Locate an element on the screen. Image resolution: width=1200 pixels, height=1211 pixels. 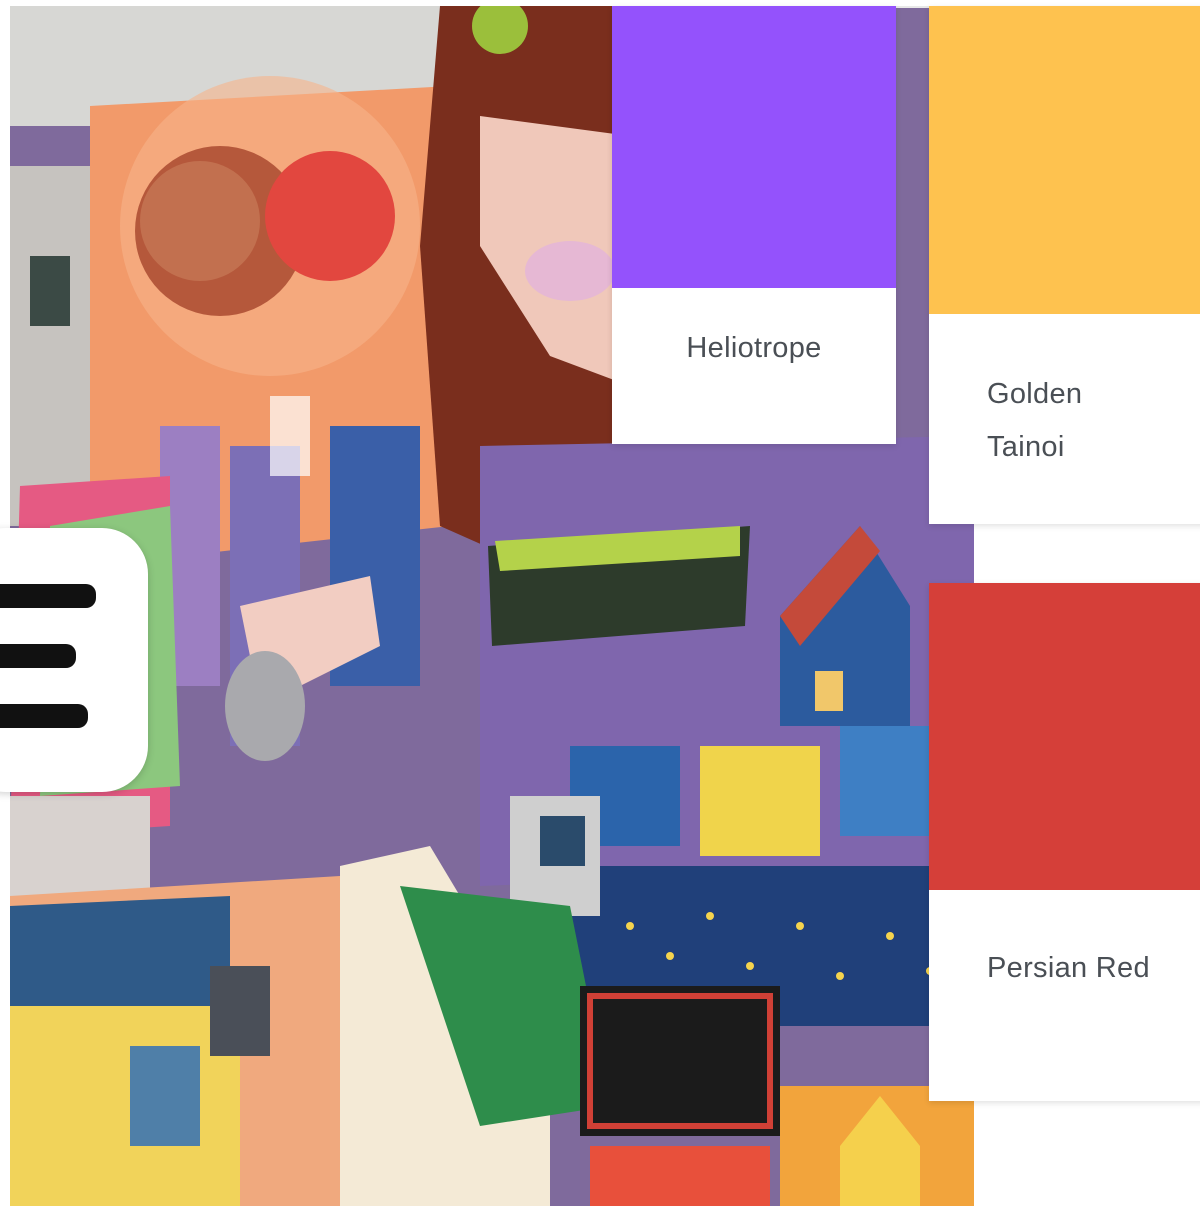
swatch-label-heliotrope: Heliotrope is located at coordinates (754, 348).